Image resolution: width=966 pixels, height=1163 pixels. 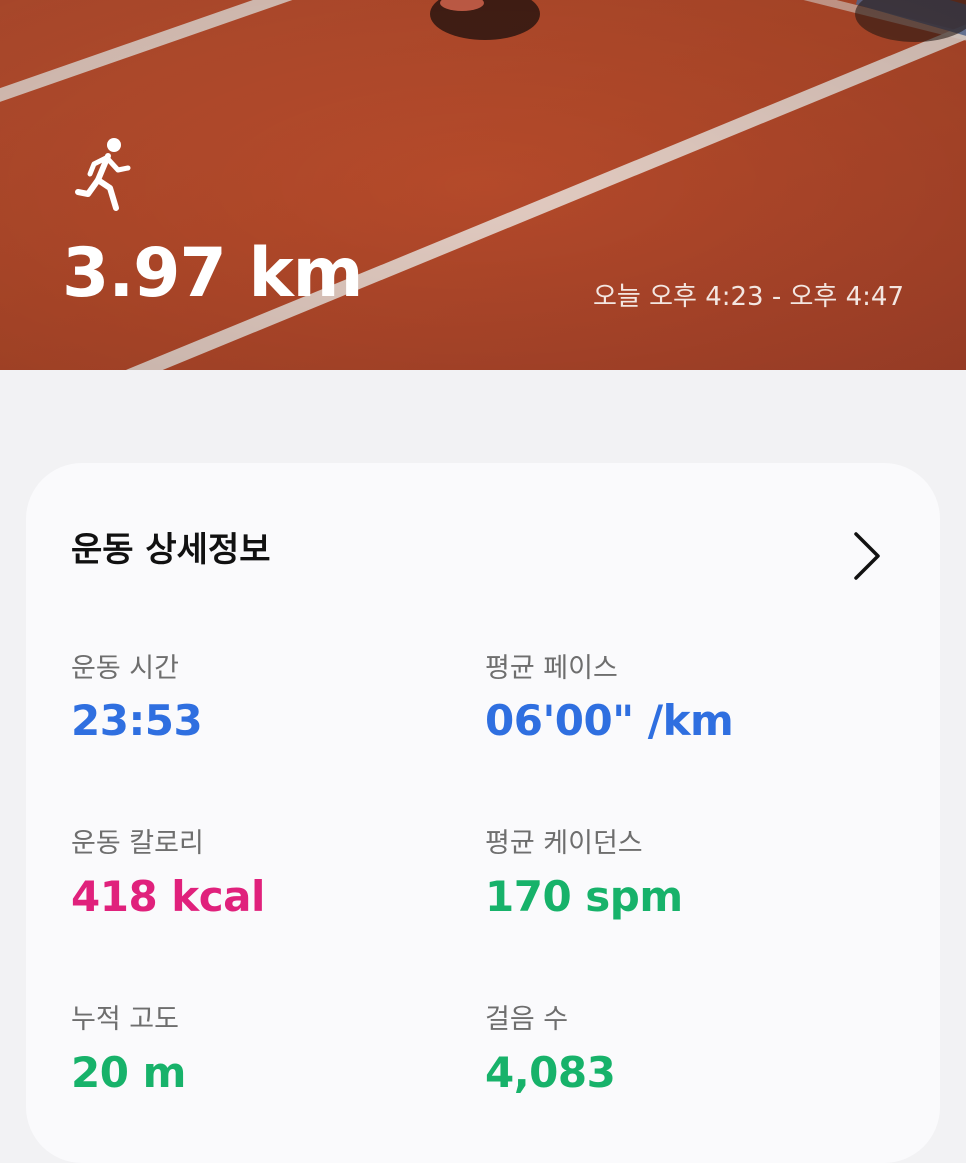 I want to click on stat-label-avg-pace: 평균 페이스, so click(x=551, y=668).